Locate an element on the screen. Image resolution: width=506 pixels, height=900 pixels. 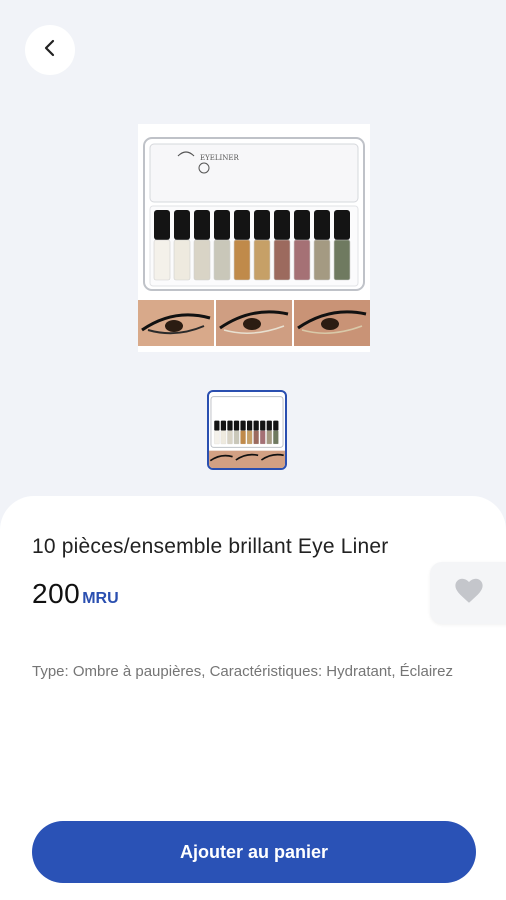
heart-icon is located at coordinates (469, 593).